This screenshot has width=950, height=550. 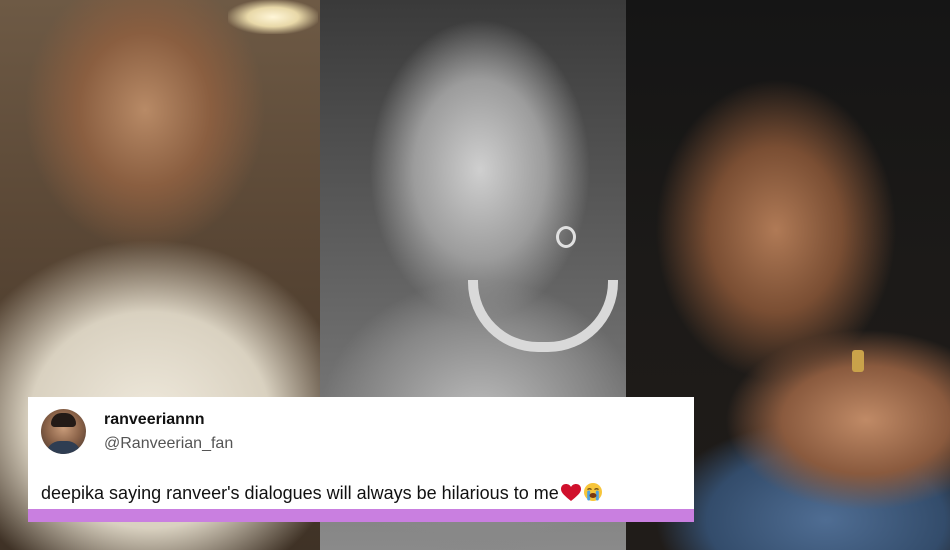 What do you see at coordinates (63, 420) in the screenshot?
I see `avatar-hair` at bounding box center [63, 420].